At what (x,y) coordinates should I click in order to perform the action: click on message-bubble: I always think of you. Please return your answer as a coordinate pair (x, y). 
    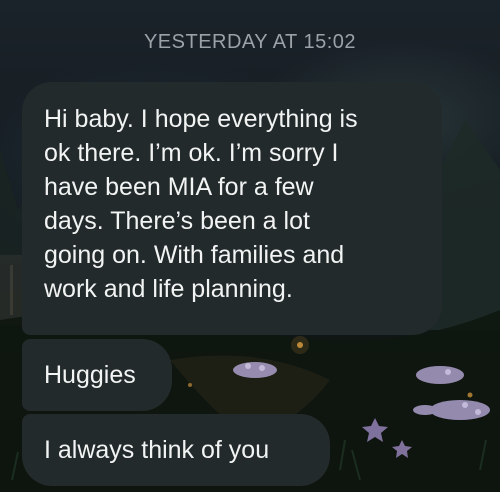
    Looking at the image, I should click on (176, 450).